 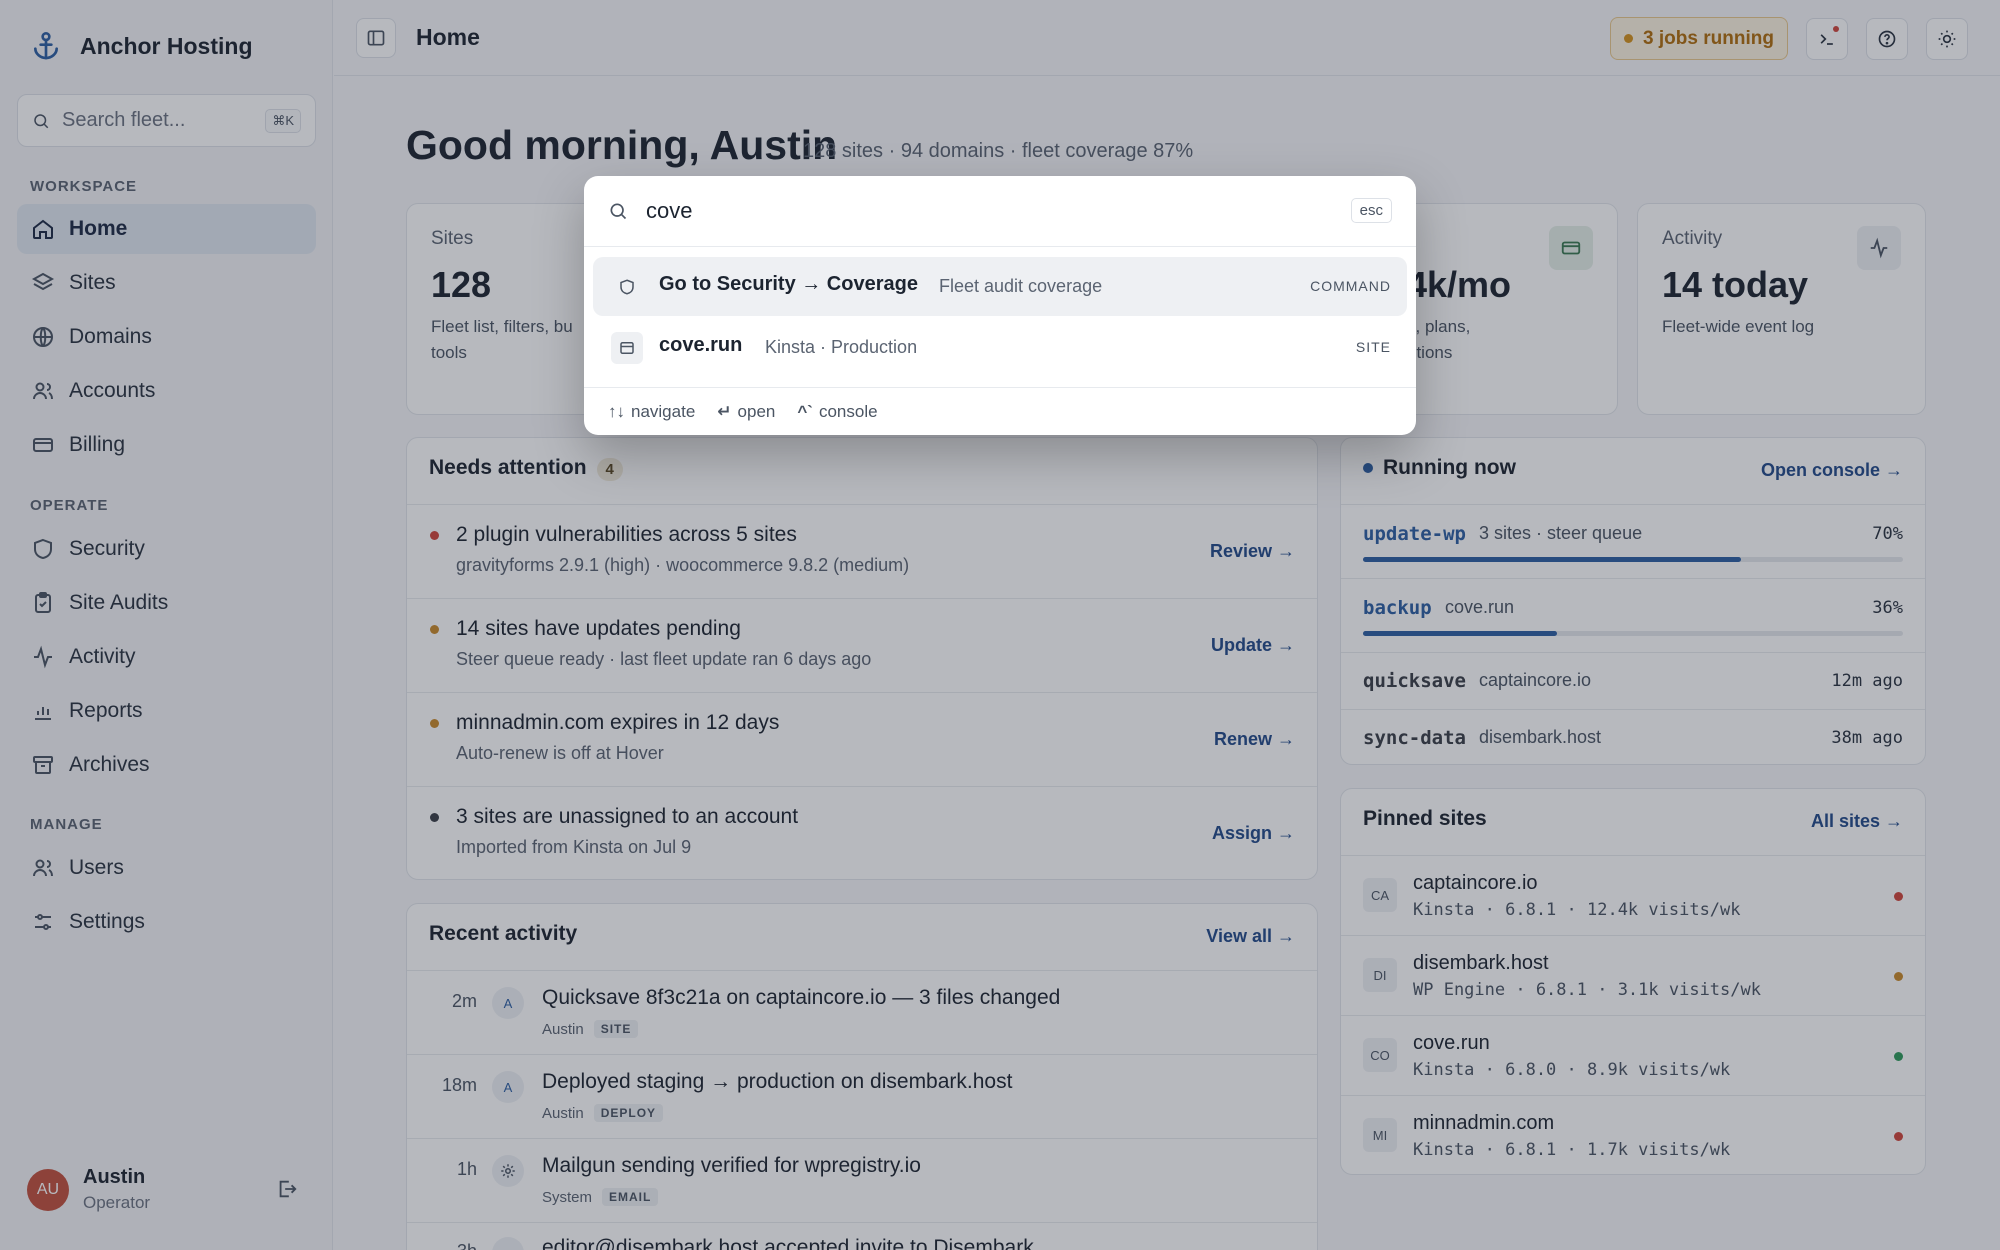 I want to click on hint-console: ^` console, so click(x=837, y=411).